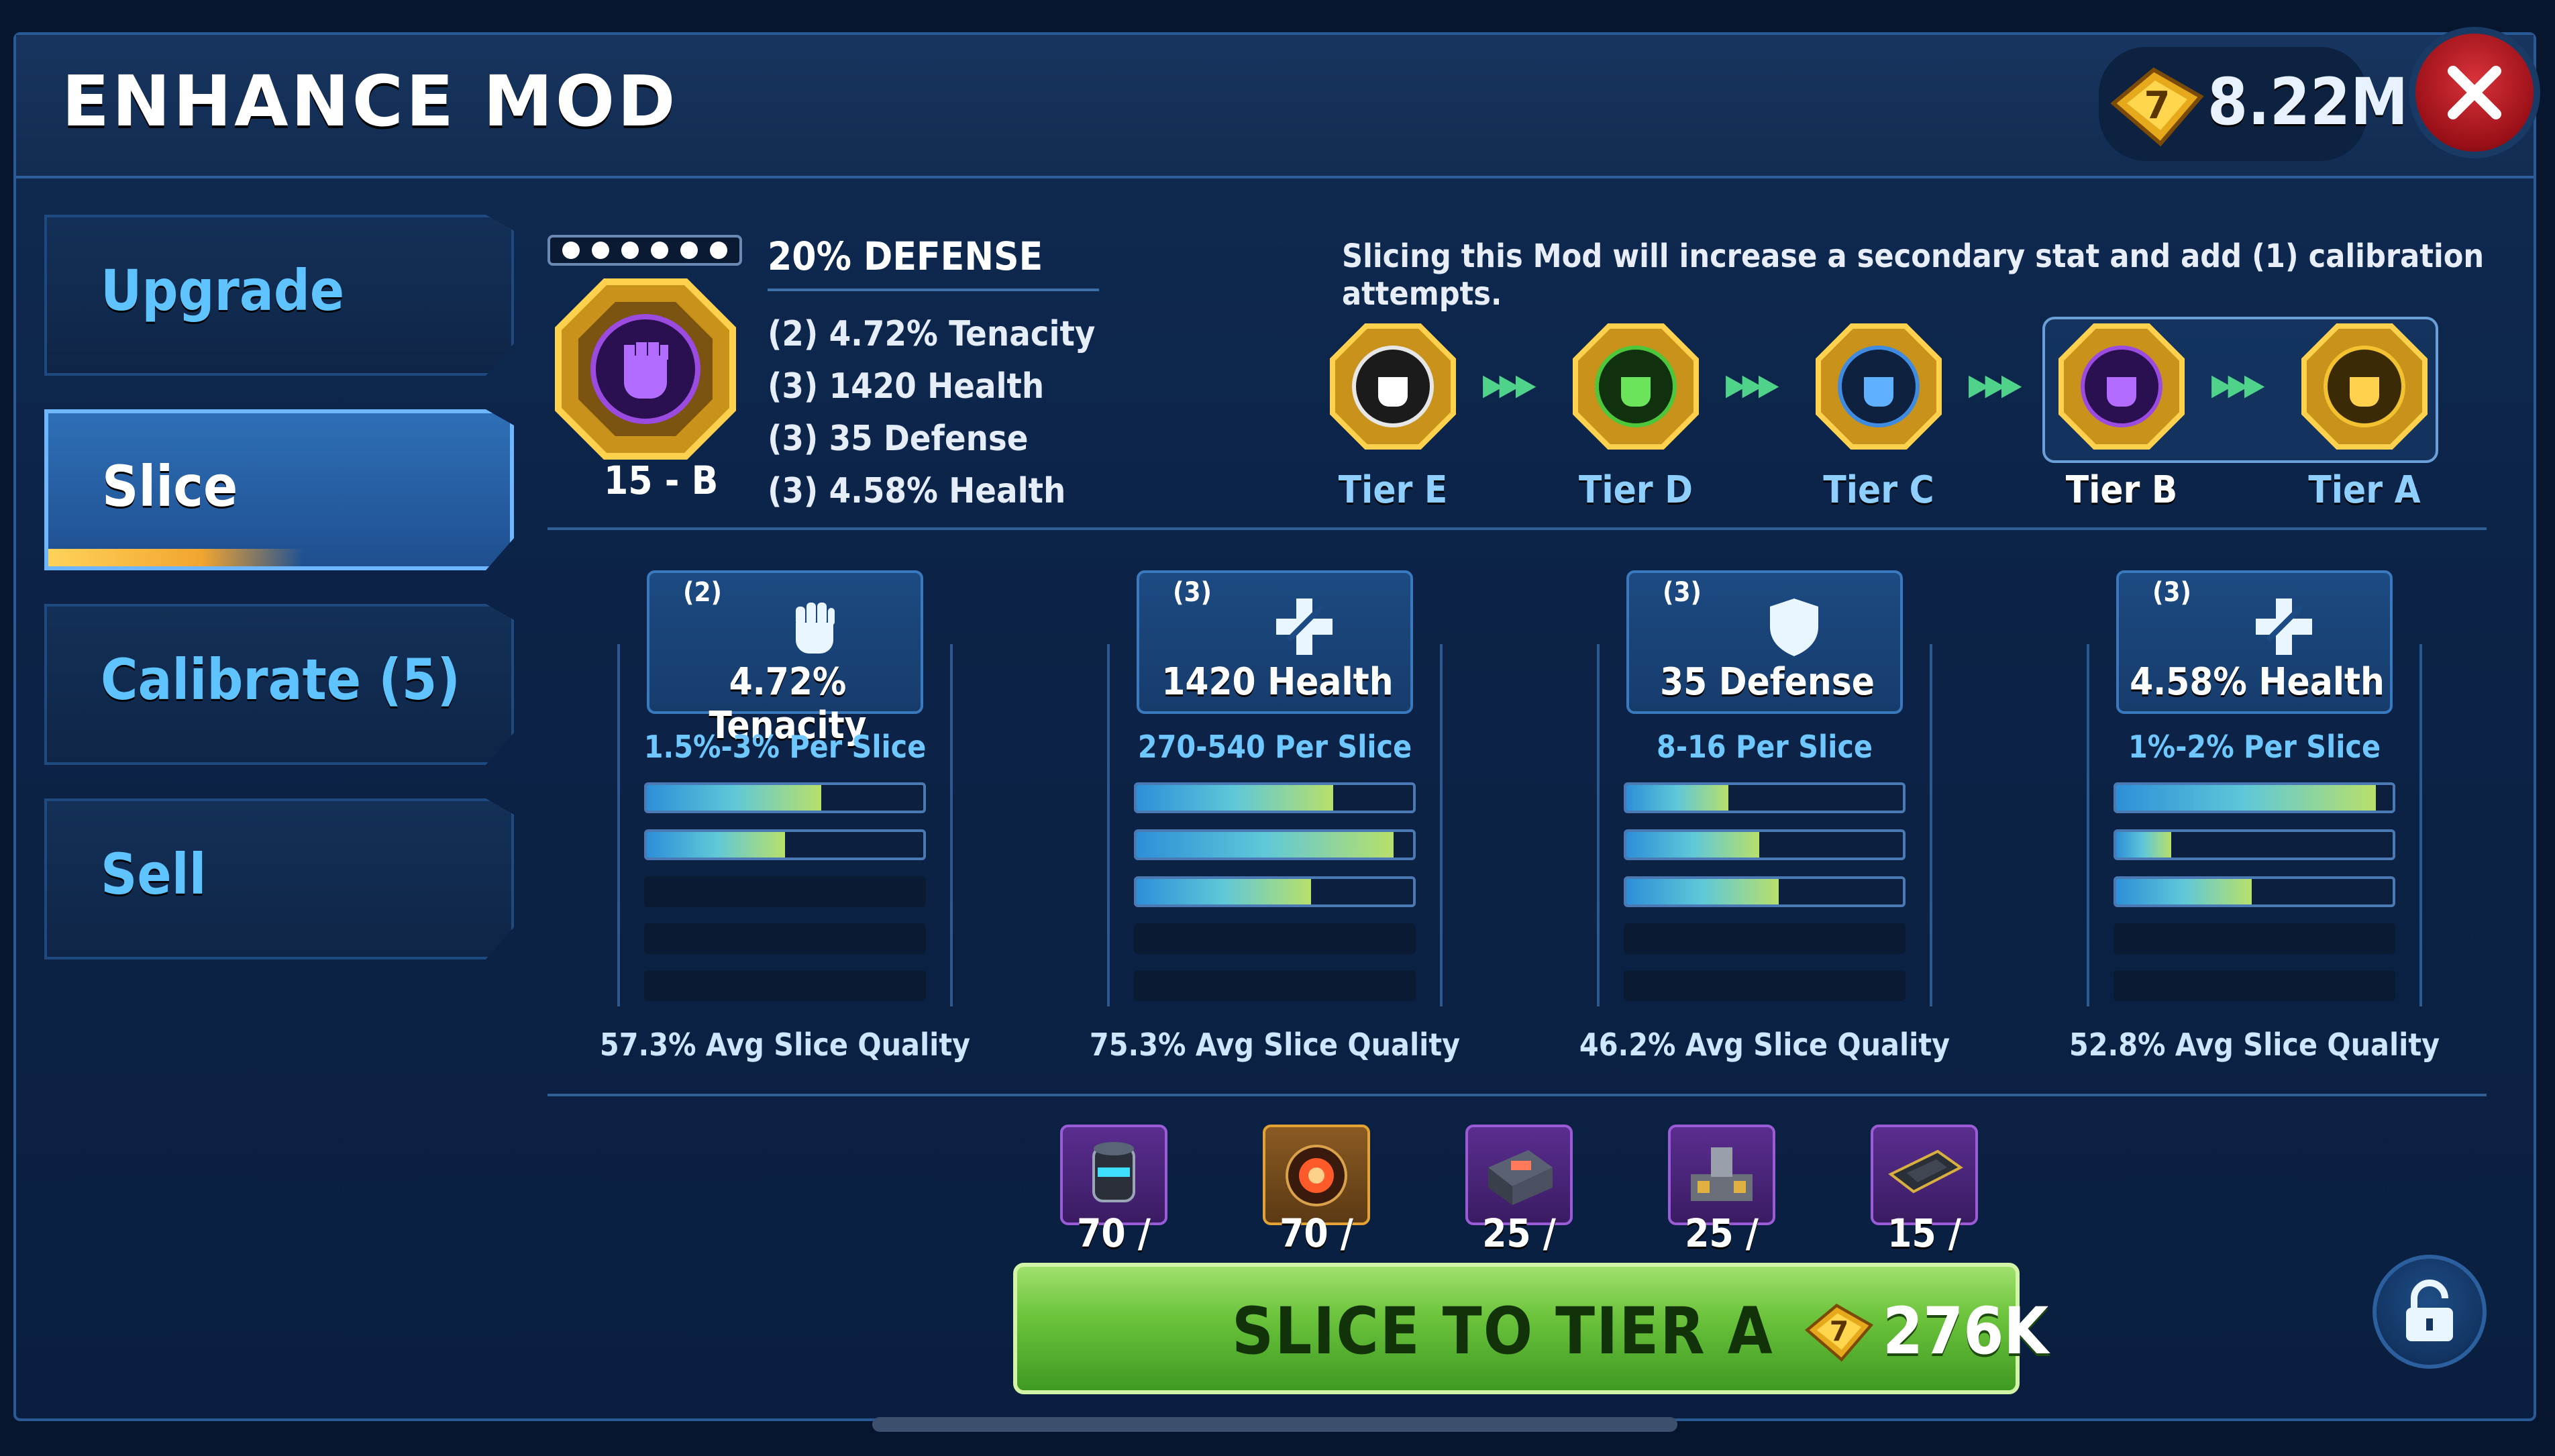  Describe the element at coordinates (917, 491) in the screenshot. I see `secondary-stat: (3) 4.58% Health` at that location.